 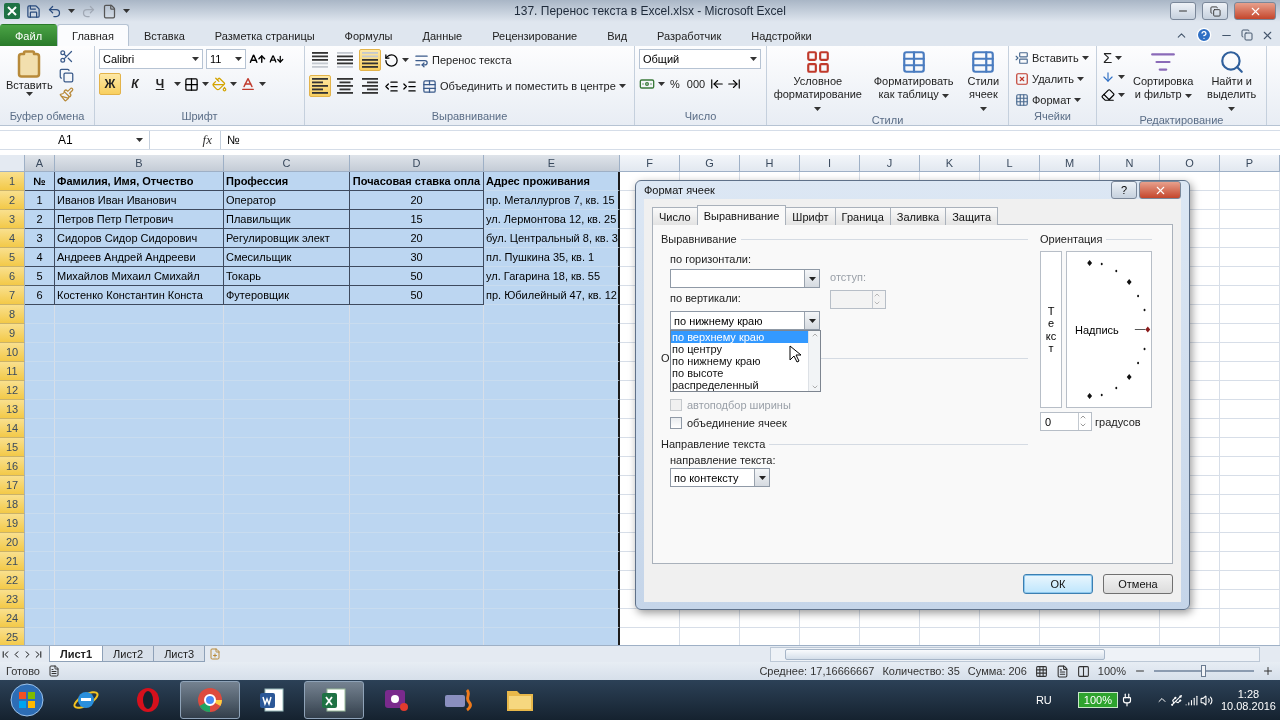 What do you see at coordinates (711, 259) in the screenshot?
I see `field-label: по горизонтали:` at bounding box center [711, 259].